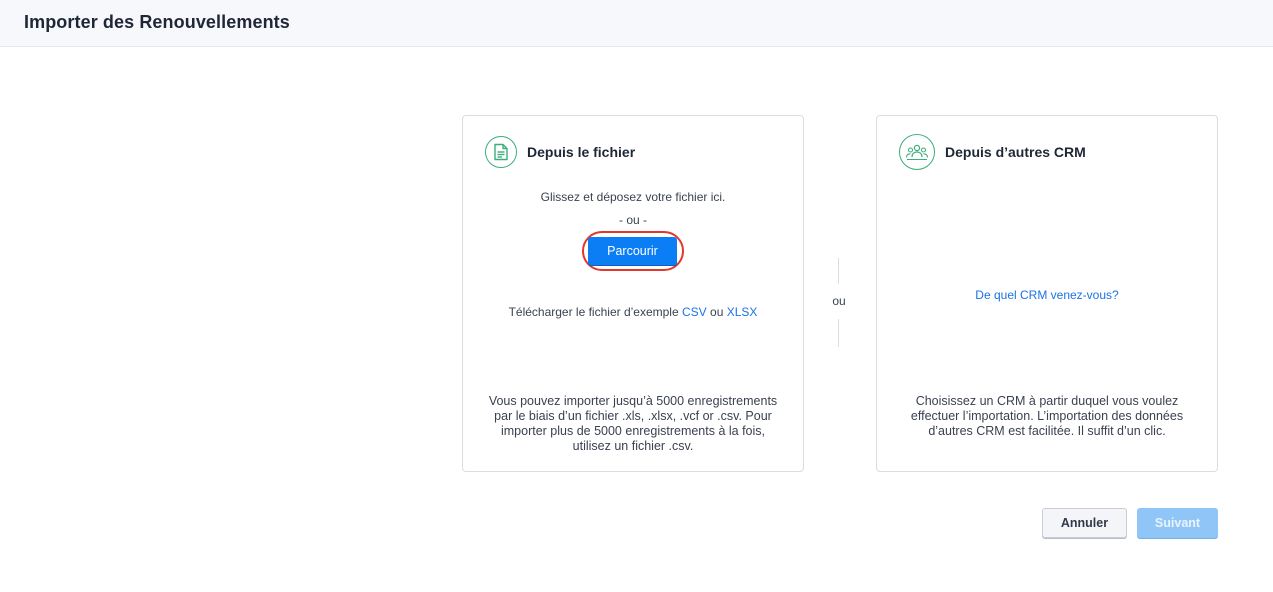 Image resolution: width=1273 pixels, height=592 pixels. What do you see at coordinates (1177, 523) in the screenshot?
I see `next-button: Suivant` at bounding box center [1177, 523].